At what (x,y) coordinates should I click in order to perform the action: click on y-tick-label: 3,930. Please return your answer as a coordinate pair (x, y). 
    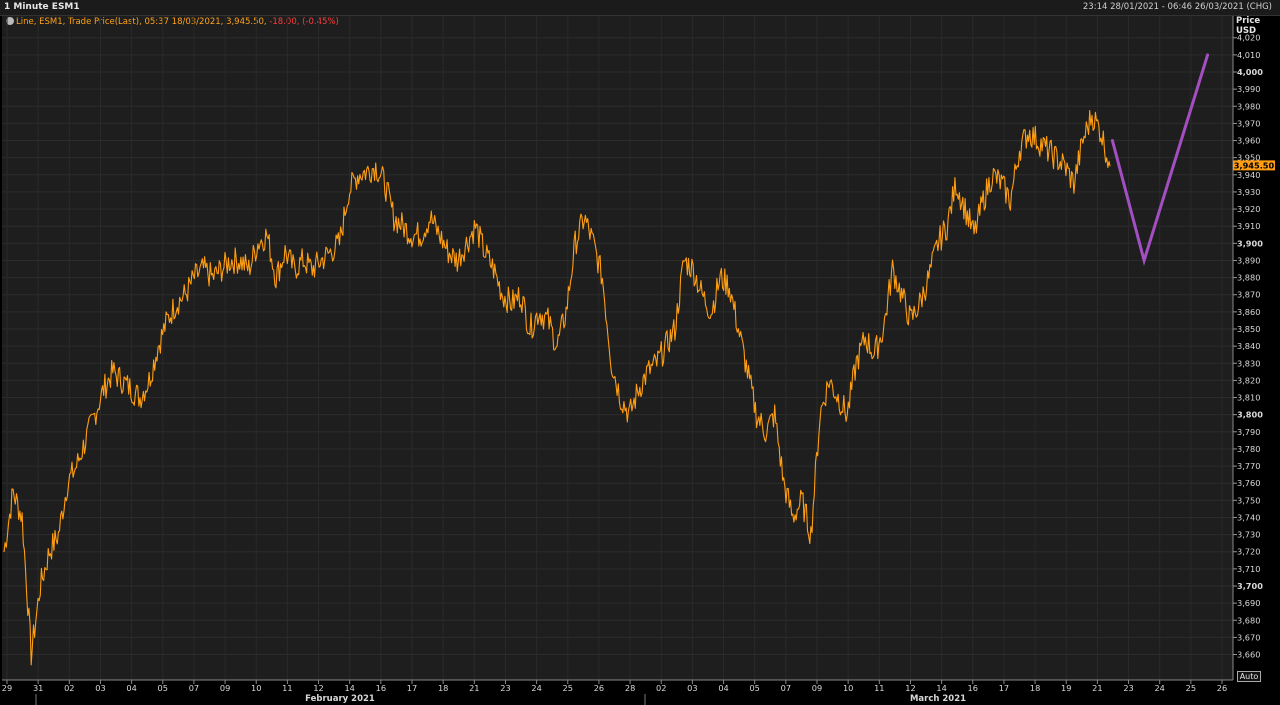
    Looking at the image, I should click on (1248, 192).